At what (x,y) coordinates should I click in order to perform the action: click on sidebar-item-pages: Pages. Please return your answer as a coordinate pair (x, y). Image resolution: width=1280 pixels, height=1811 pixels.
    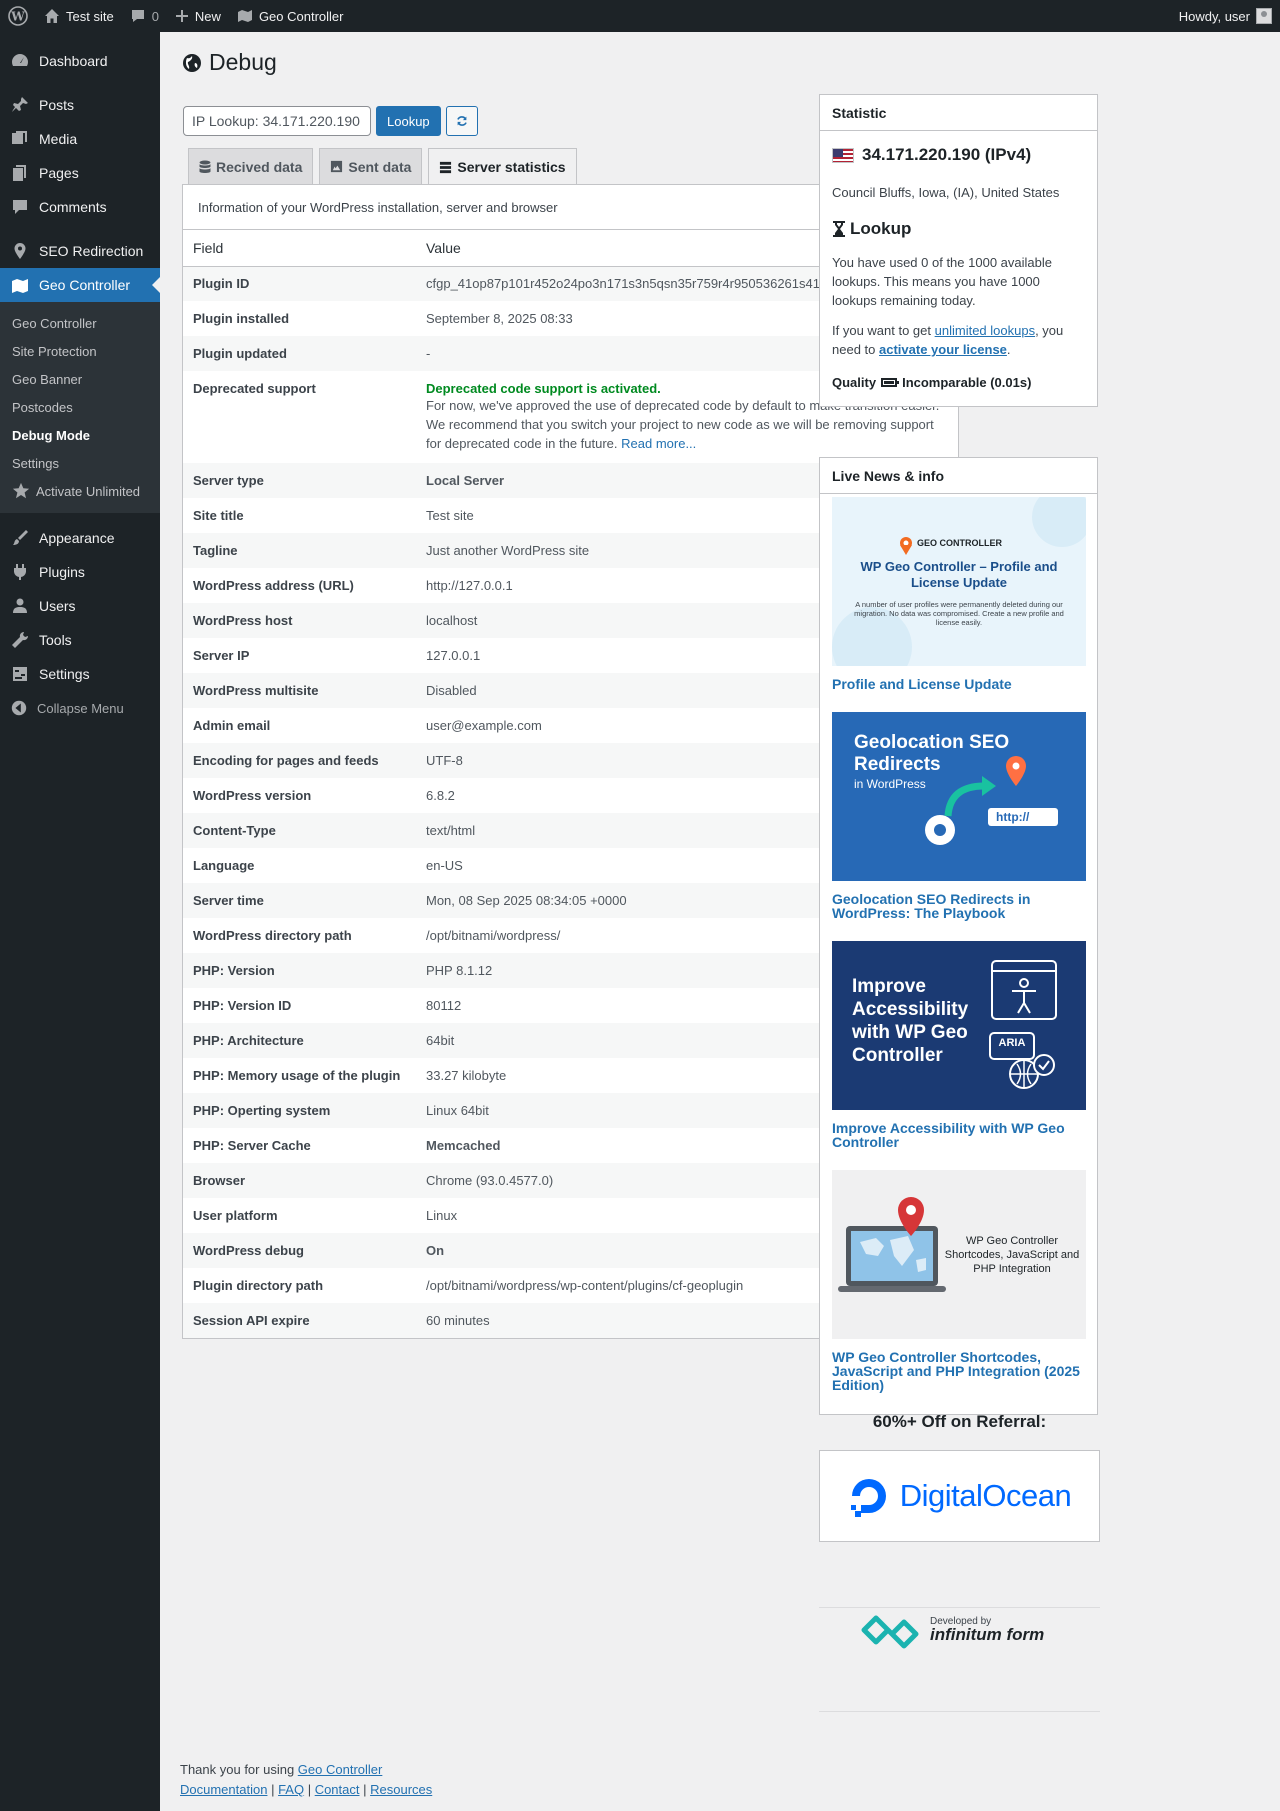
    Looking at the image, I should click on (80, 173).